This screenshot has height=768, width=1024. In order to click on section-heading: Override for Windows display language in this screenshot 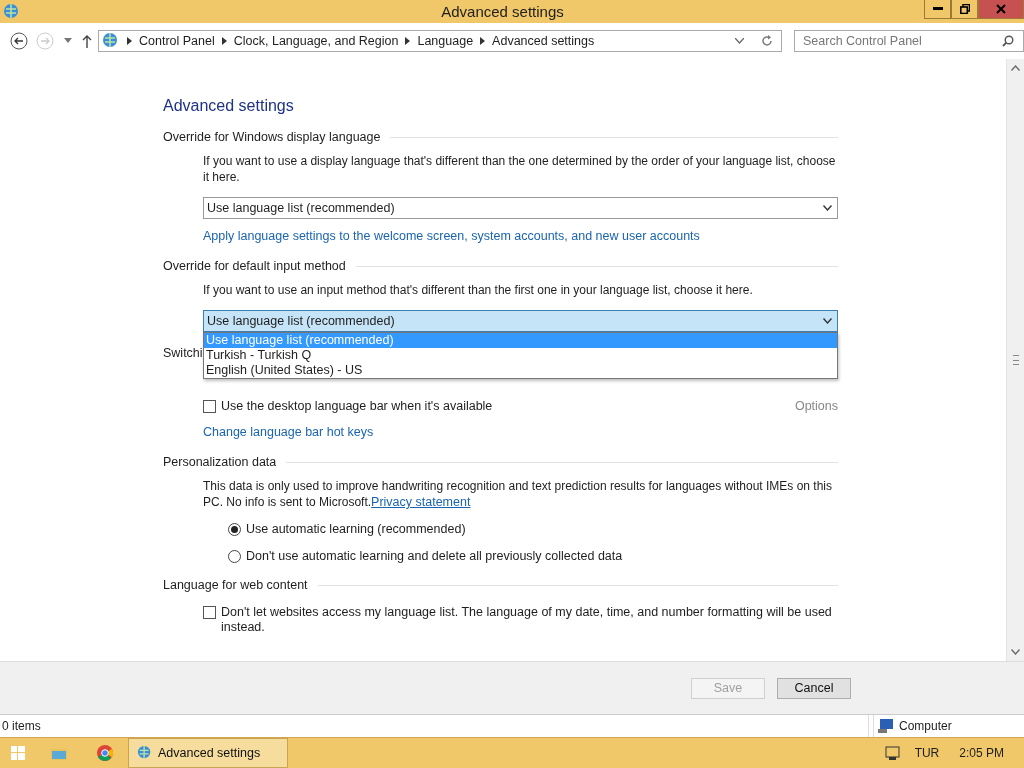, I will do `click(272, 137)`.